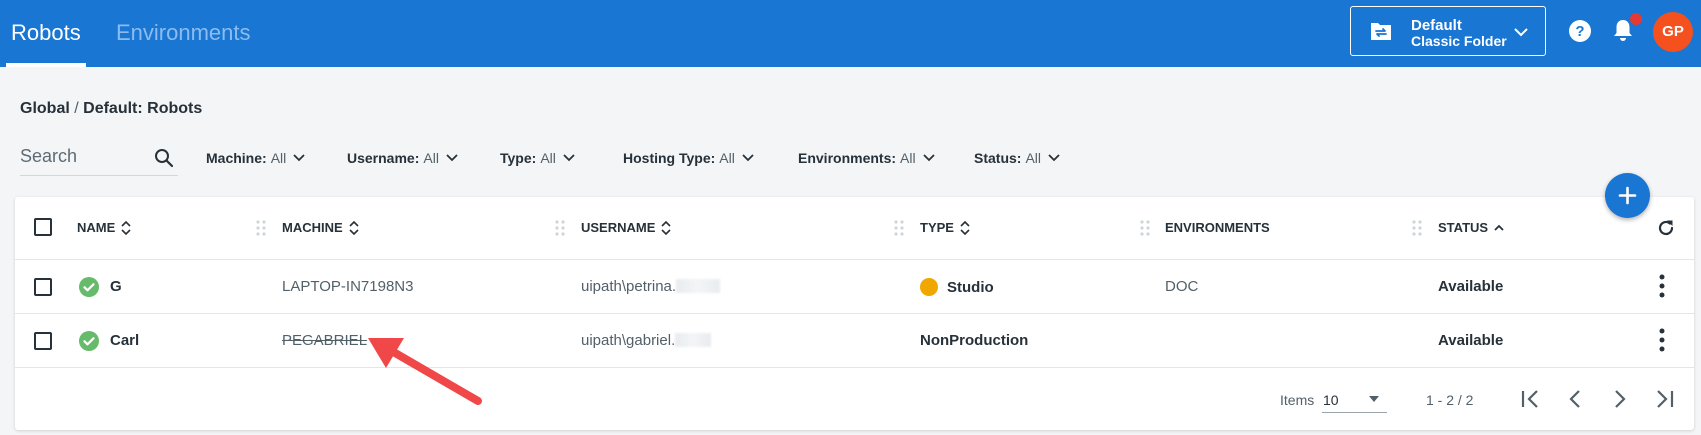 The image size is (1701, 435). I want to click on breadcrumb-root: Global, so click(45, 108).